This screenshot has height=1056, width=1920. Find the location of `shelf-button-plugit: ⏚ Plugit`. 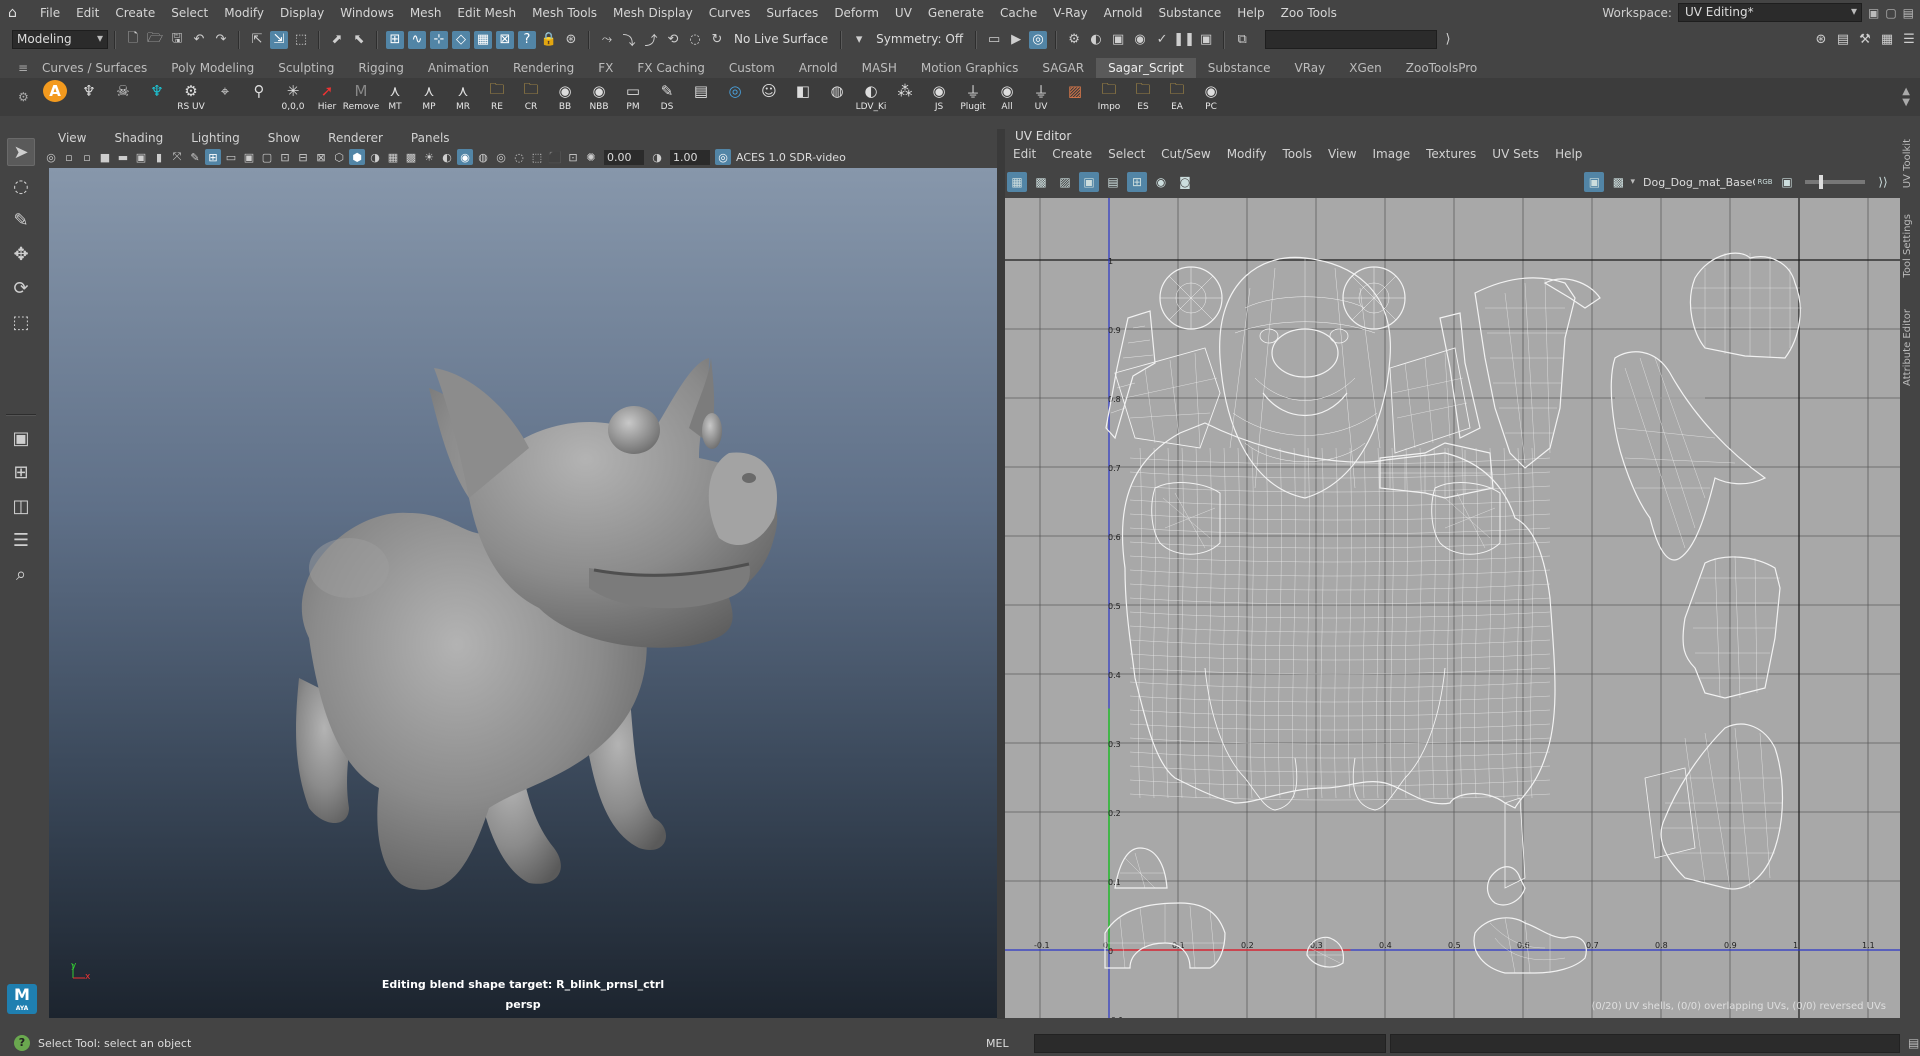

shelf-button-plugit: ⏚ Plugit is located at coordinates (973, 97).